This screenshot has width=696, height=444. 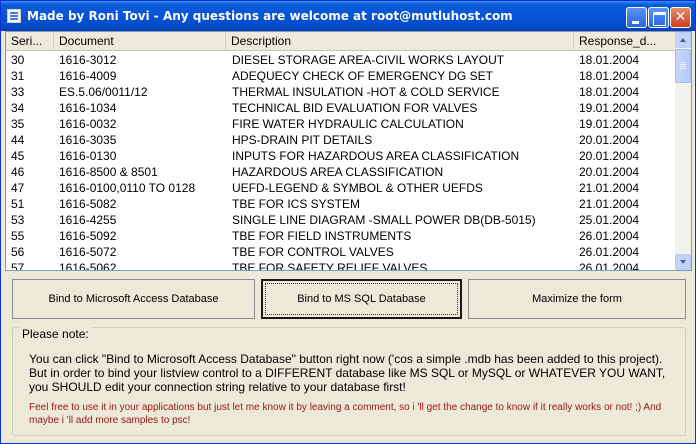 What do you see at coordinates (18, 220) in the screenshot?
I see `cell-serial: 53` at bounding box center [18, 220].